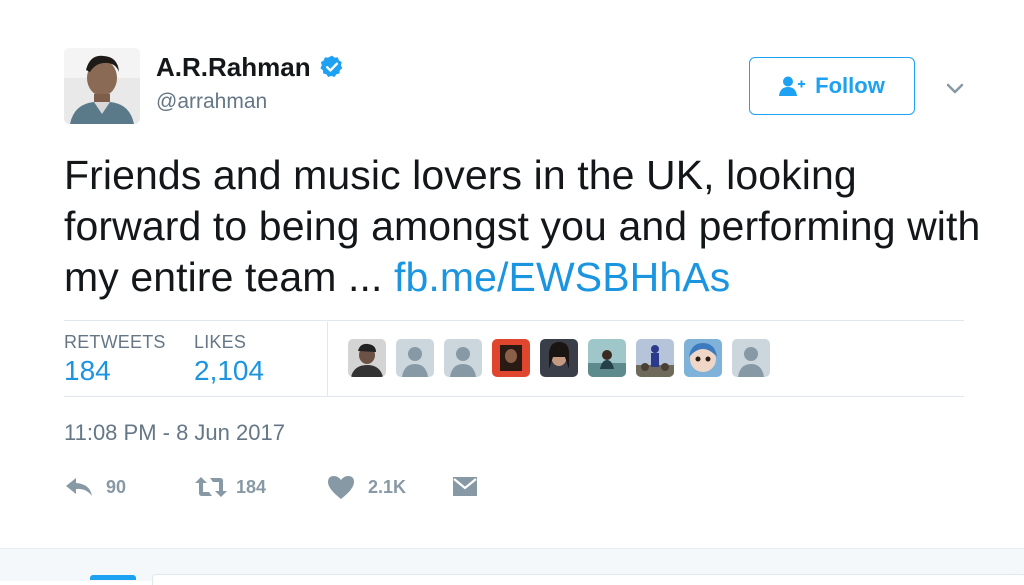 This screenshot has width=1024, height=585. I want to click on follow-button-label: Follow, so click(850, 85).